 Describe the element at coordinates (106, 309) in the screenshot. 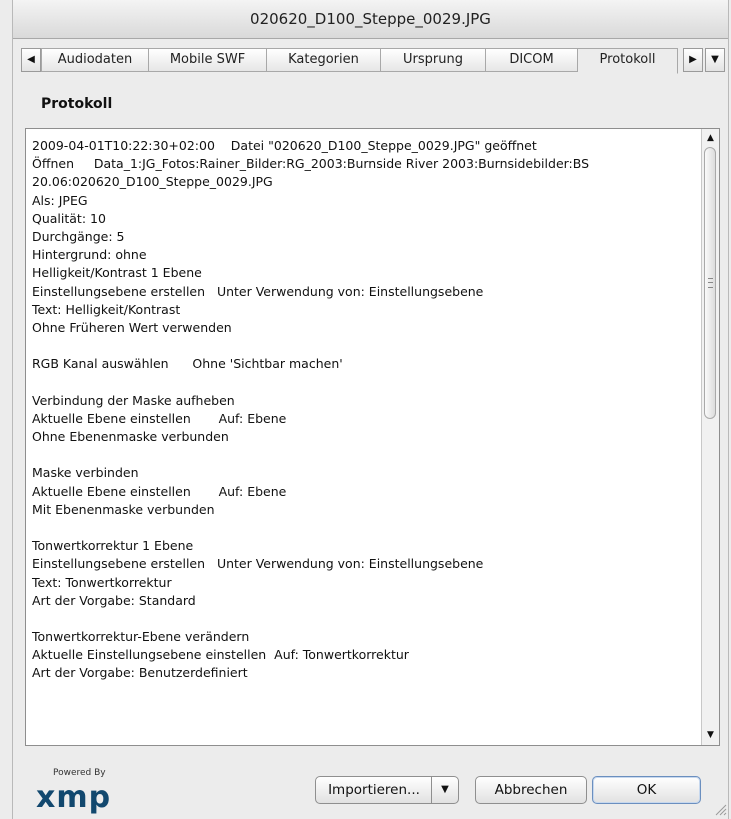

I see `log-line: Text: Helligkeit/Kontrast` at that location.